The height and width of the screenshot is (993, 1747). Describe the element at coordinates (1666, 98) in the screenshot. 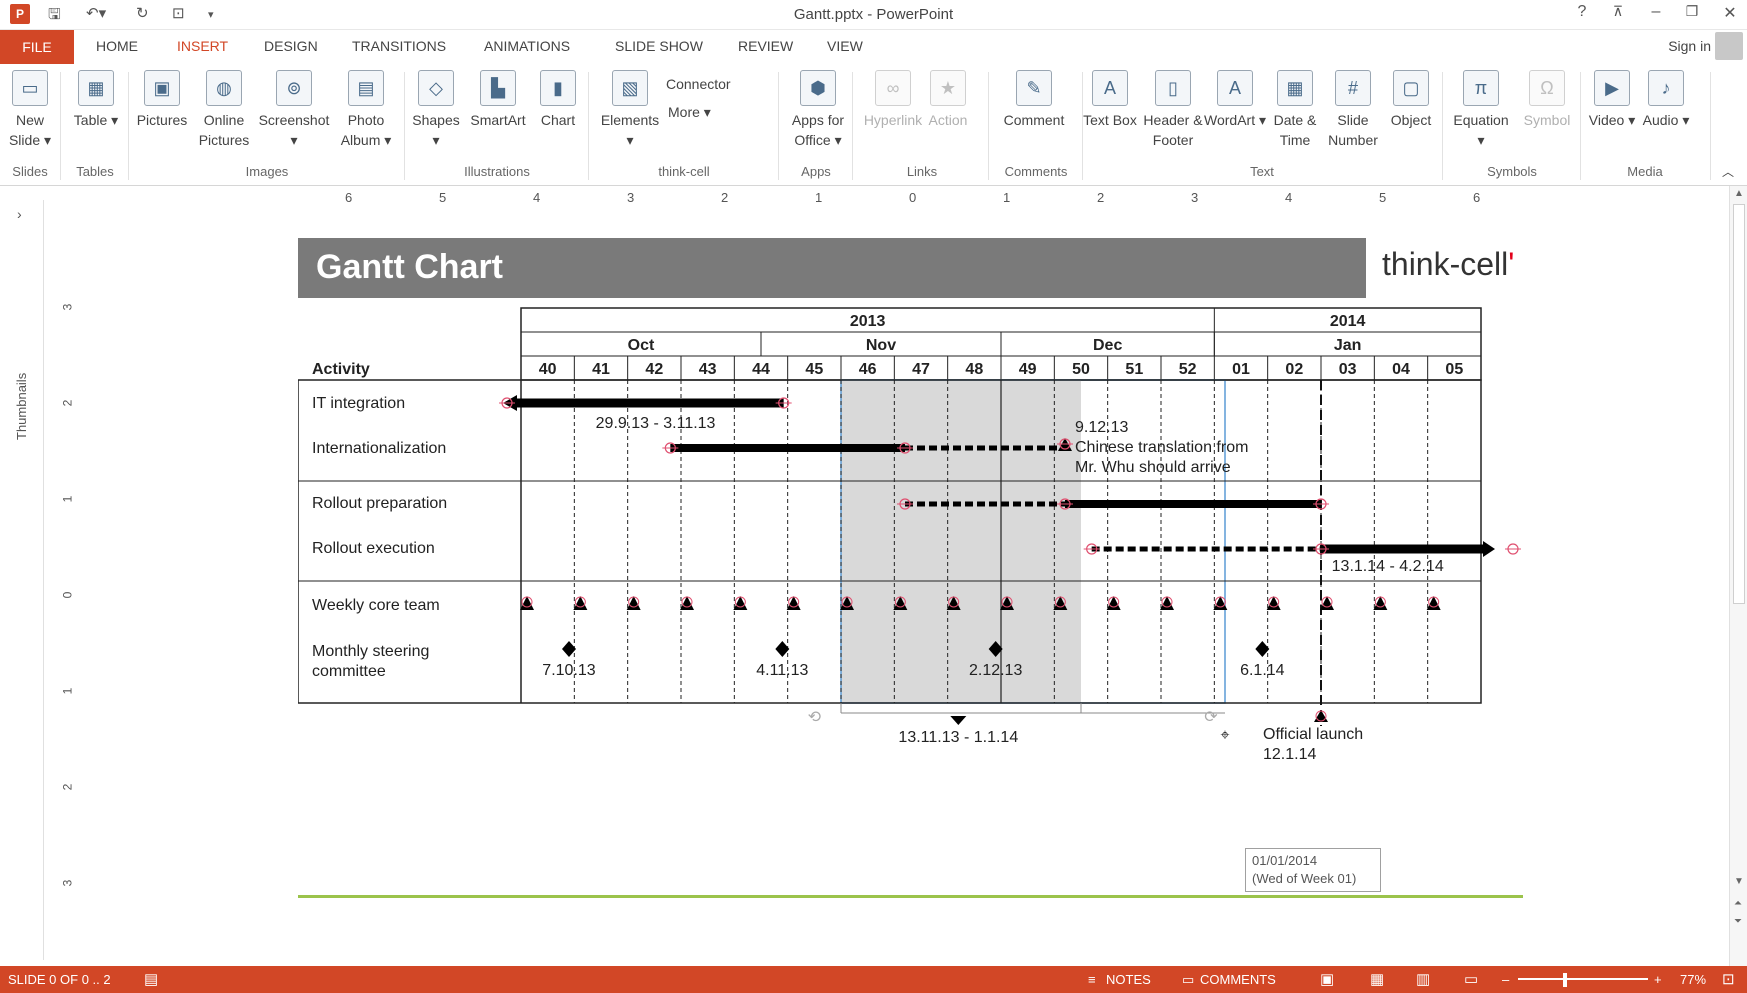

I see `audio-button: ♪ Audio ▾` at that location.